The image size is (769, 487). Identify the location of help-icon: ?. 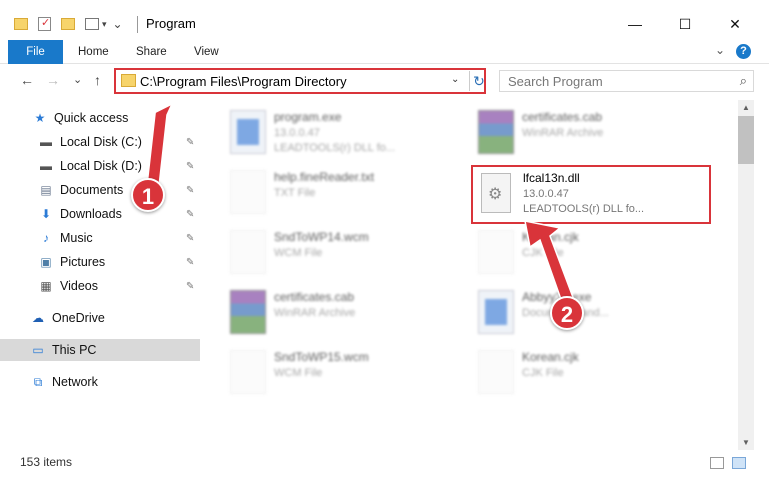
(743, 51).